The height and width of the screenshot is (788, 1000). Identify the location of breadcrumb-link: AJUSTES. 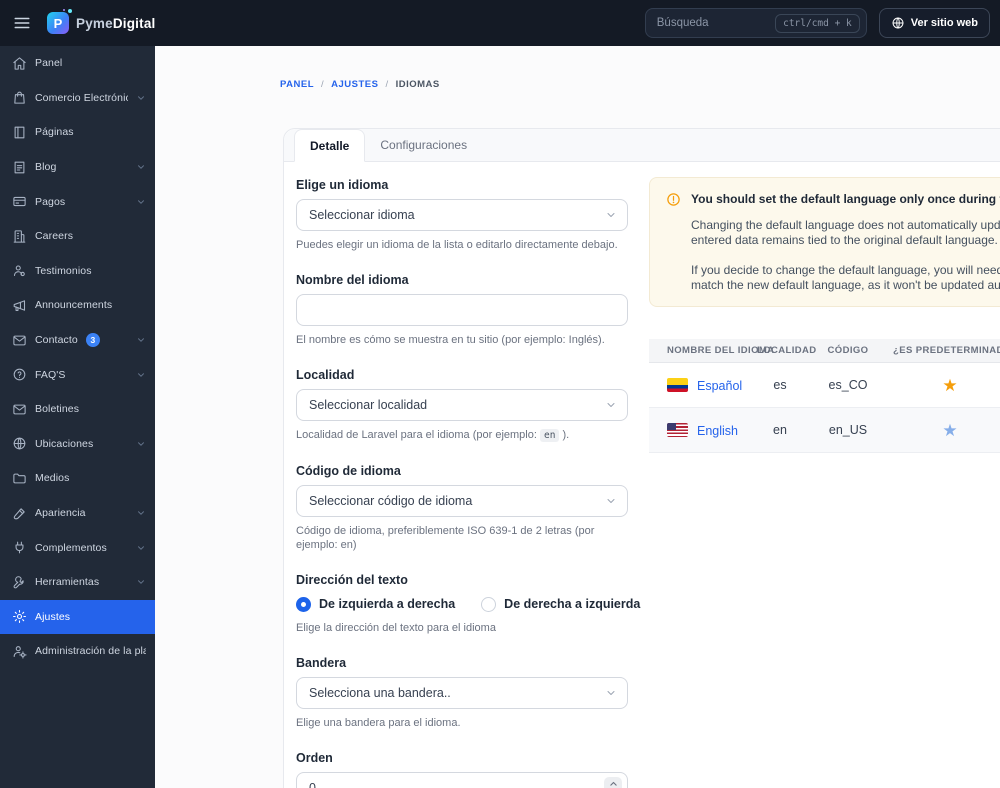
(354, 84).